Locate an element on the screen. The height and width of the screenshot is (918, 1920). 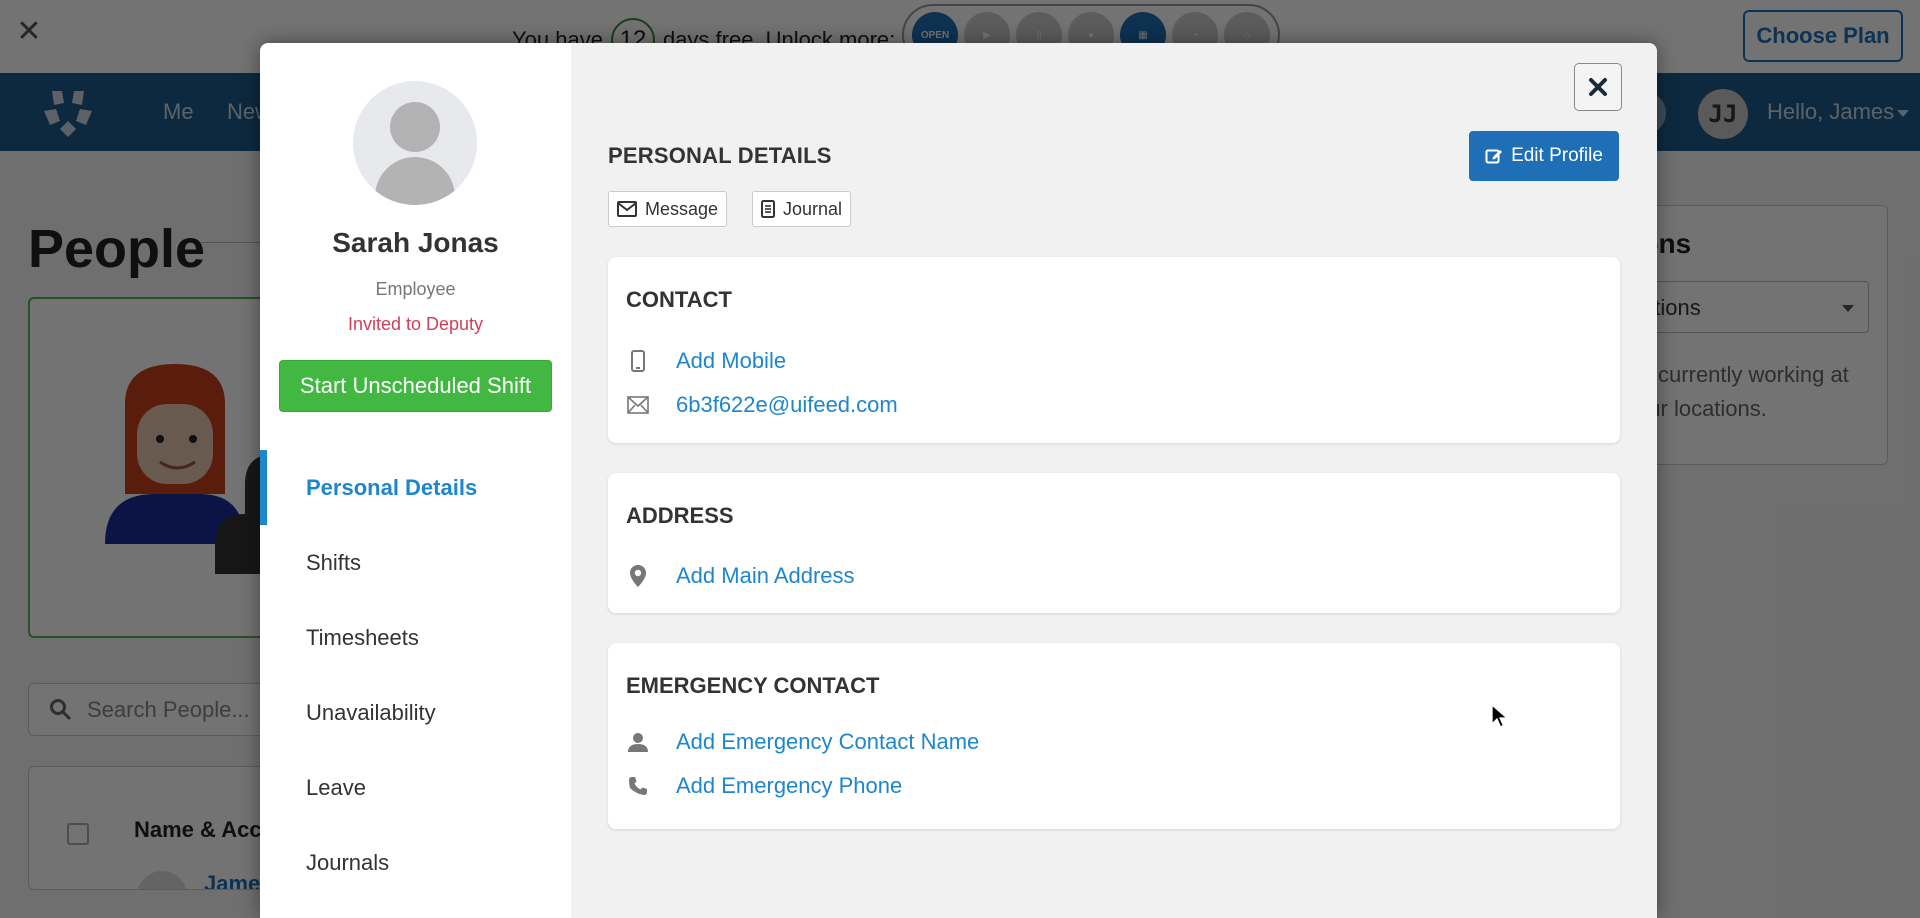
journal-button: Journal is located at coordinates (802, 209).